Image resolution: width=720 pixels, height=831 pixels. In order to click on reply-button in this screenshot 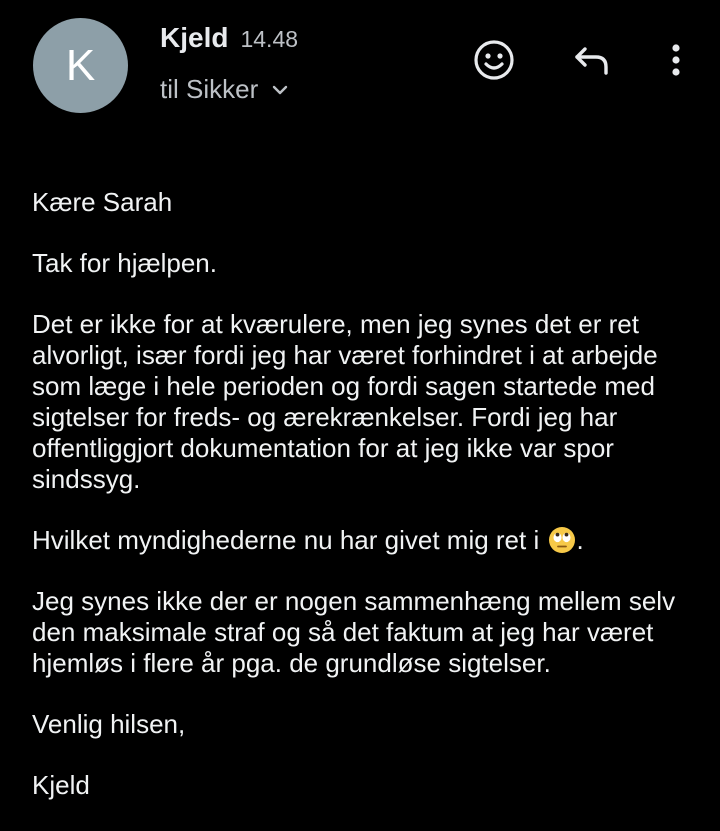, I will do `click(592, 60)`.